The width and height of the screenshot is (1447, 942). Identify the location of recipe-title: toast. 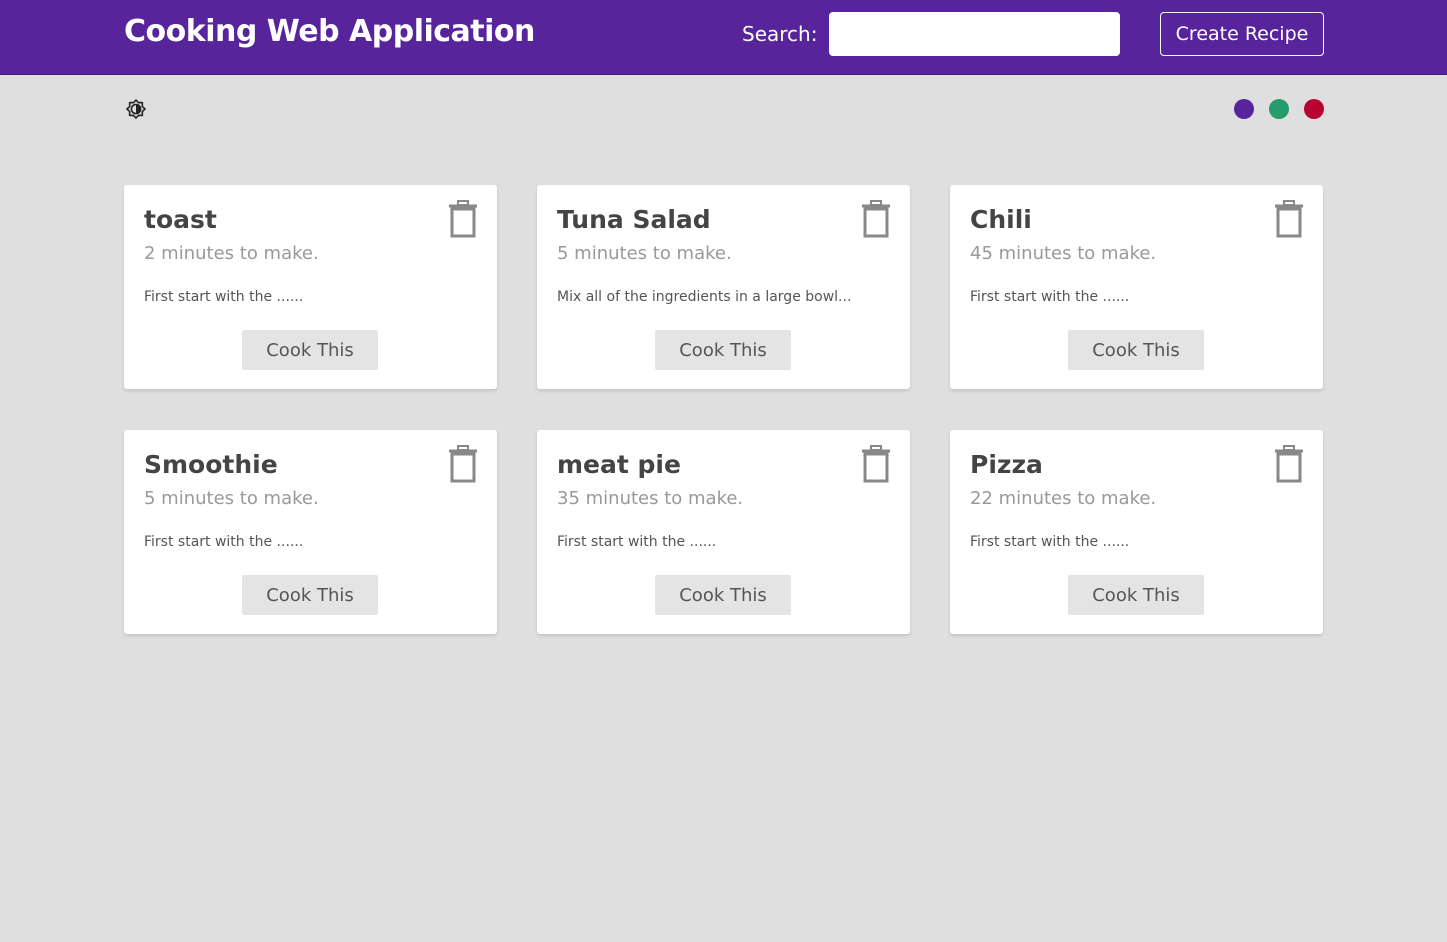
(180, 219).